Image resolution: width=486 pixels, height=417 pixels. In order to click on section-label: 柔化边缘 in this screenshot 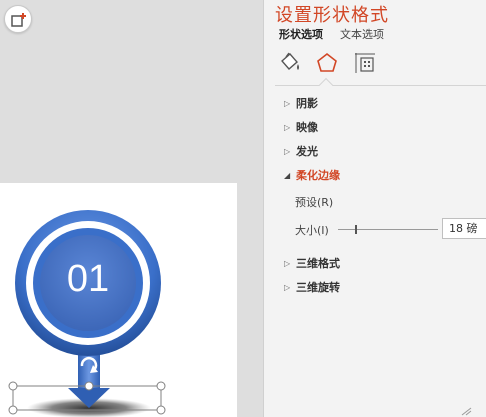, I will do `click(318, 175)`.